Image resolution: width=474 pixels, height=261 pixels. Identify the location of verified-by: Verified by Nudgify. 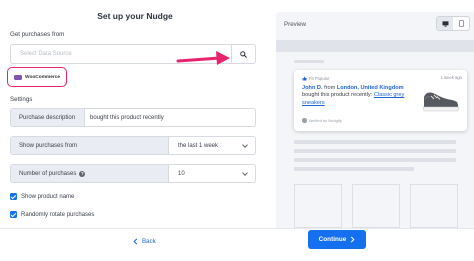
(322, 120).